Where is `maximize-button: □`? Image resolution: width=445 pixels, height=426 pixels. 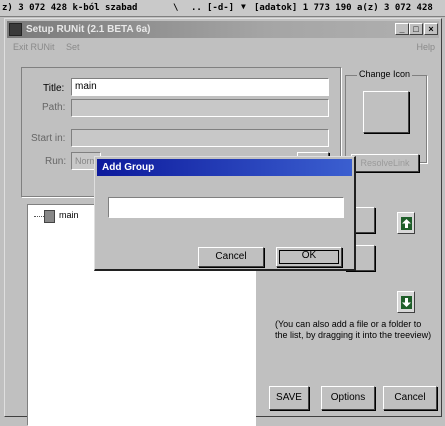
maximize-button: □ is located at coordinates (416, 29).